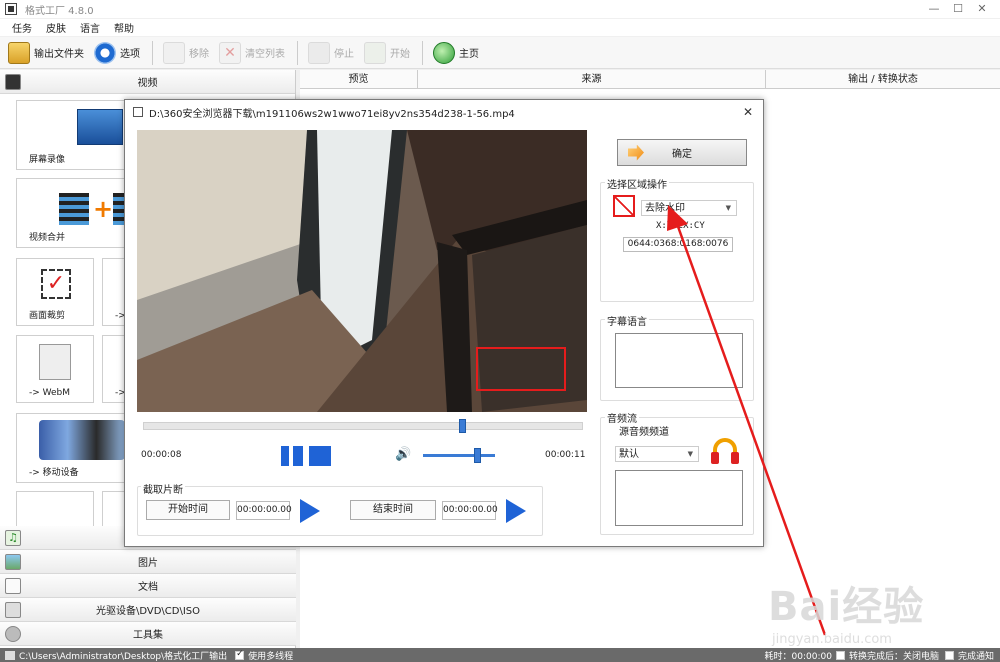  What do you see at coordinates (846, 607) in the screenshot?
I see `watermark-logo: Bai经验` at bounding box center [846, 607].